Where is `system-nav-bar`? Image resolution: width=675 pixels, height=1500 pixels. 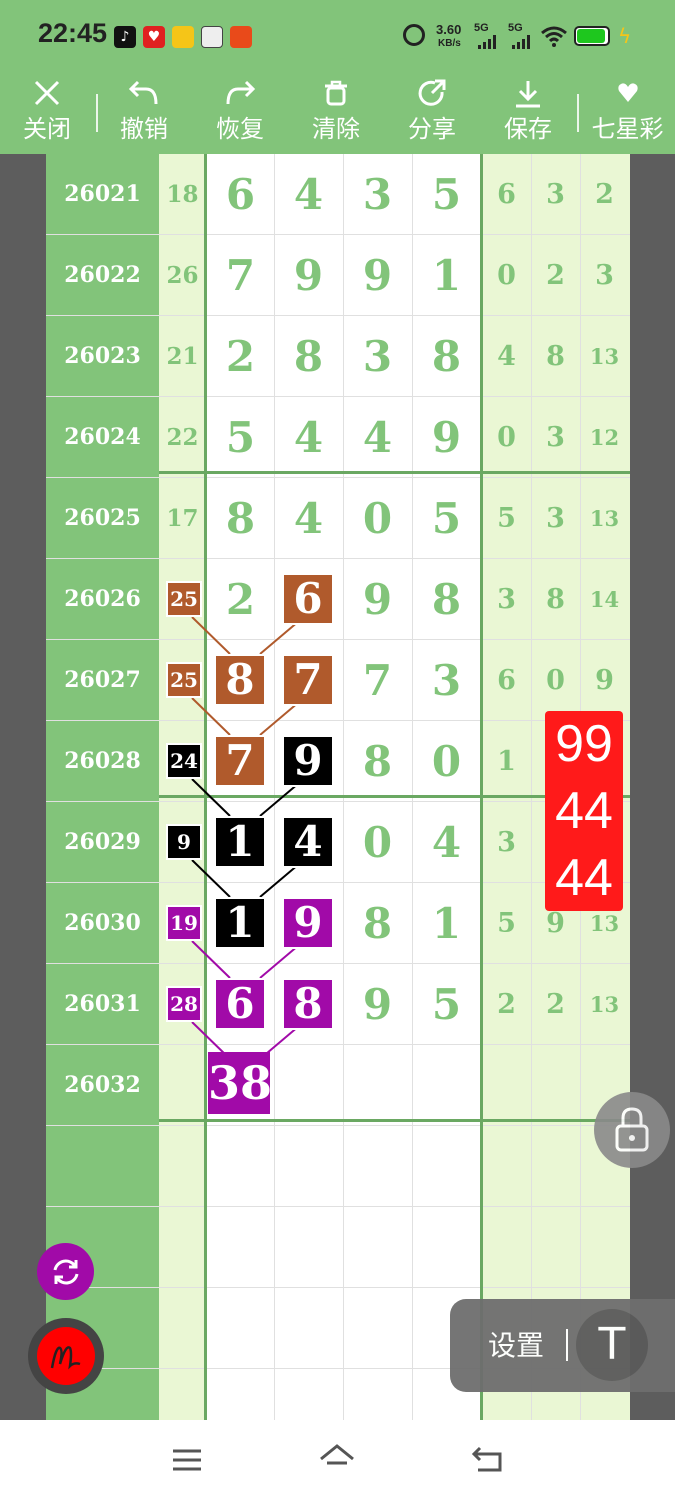
system-nav-bar is located at coordinates (337, 1460).